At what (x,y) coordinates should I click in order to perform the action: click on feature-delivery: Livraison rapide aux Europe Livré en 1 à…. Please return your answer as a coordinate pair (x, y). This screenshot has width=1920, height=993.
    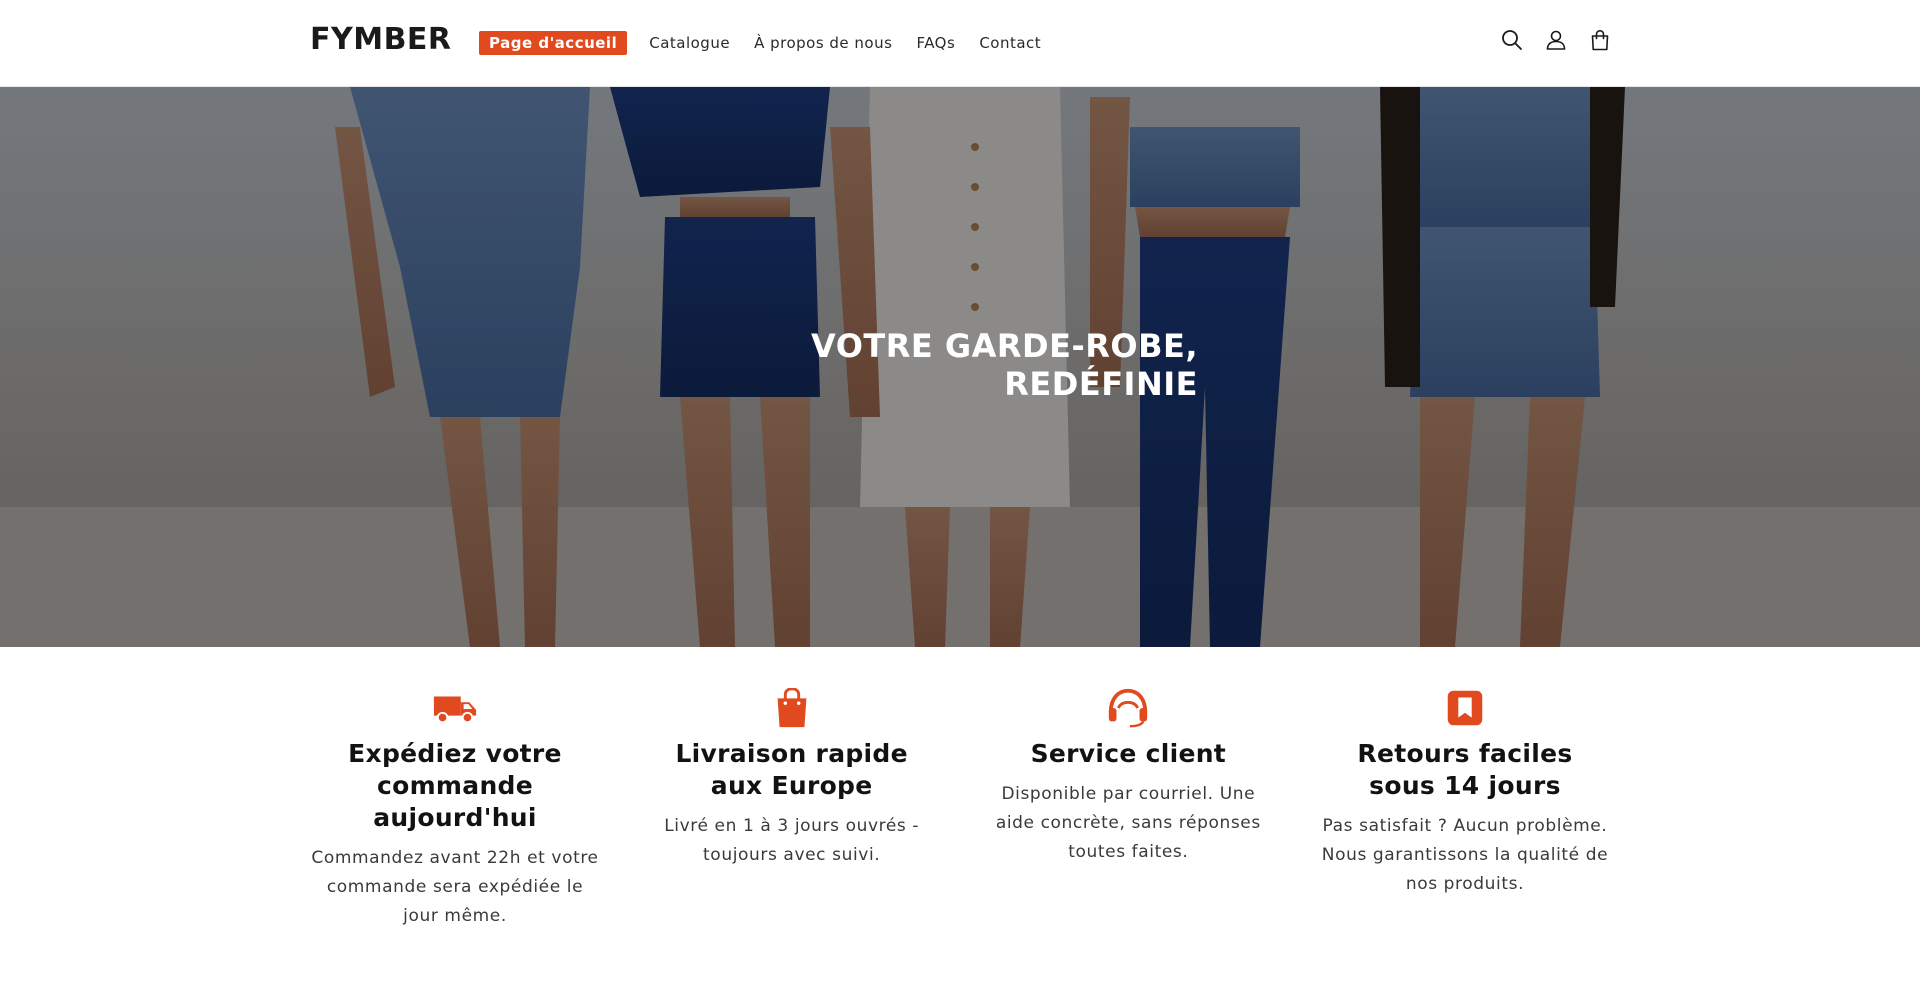
    Looking at the image, I should click on (792, 809).